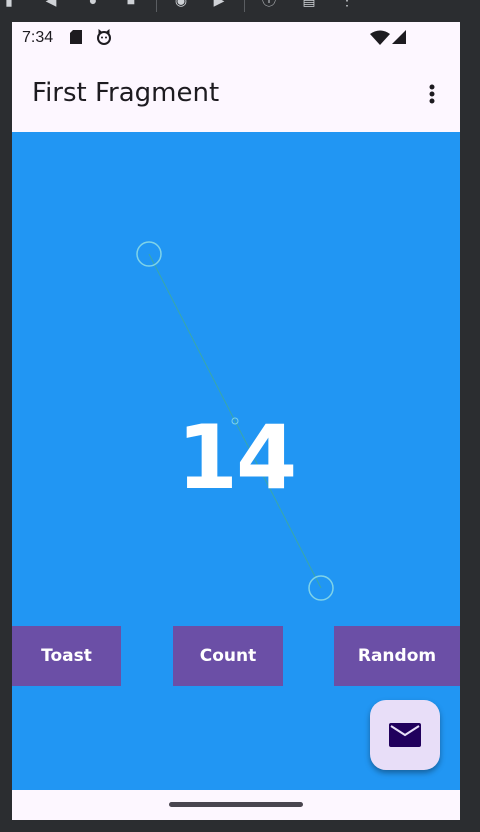  What do you see at coordinates (93, 4) in the screenshot?
I see `home-tool-icon: ●` at bounding box center [93, 4].